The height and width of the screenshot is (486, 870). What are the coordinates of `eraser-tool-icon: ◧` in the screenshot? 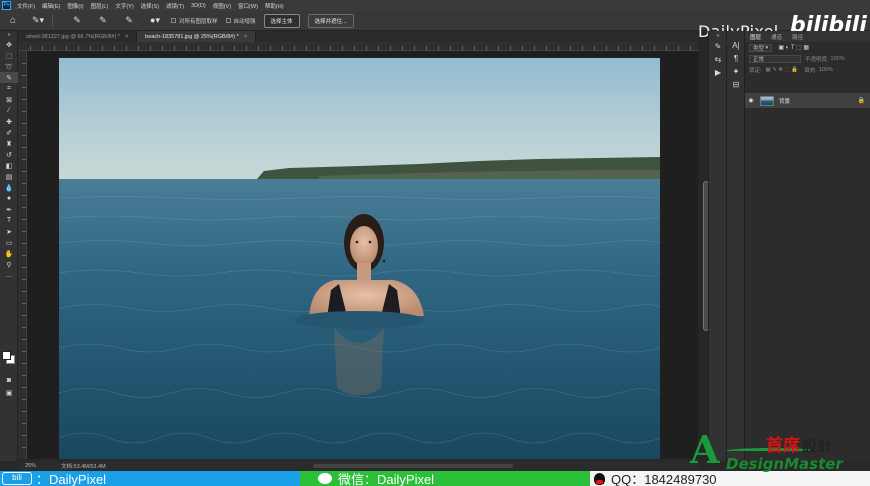 It's located at (9, 165).